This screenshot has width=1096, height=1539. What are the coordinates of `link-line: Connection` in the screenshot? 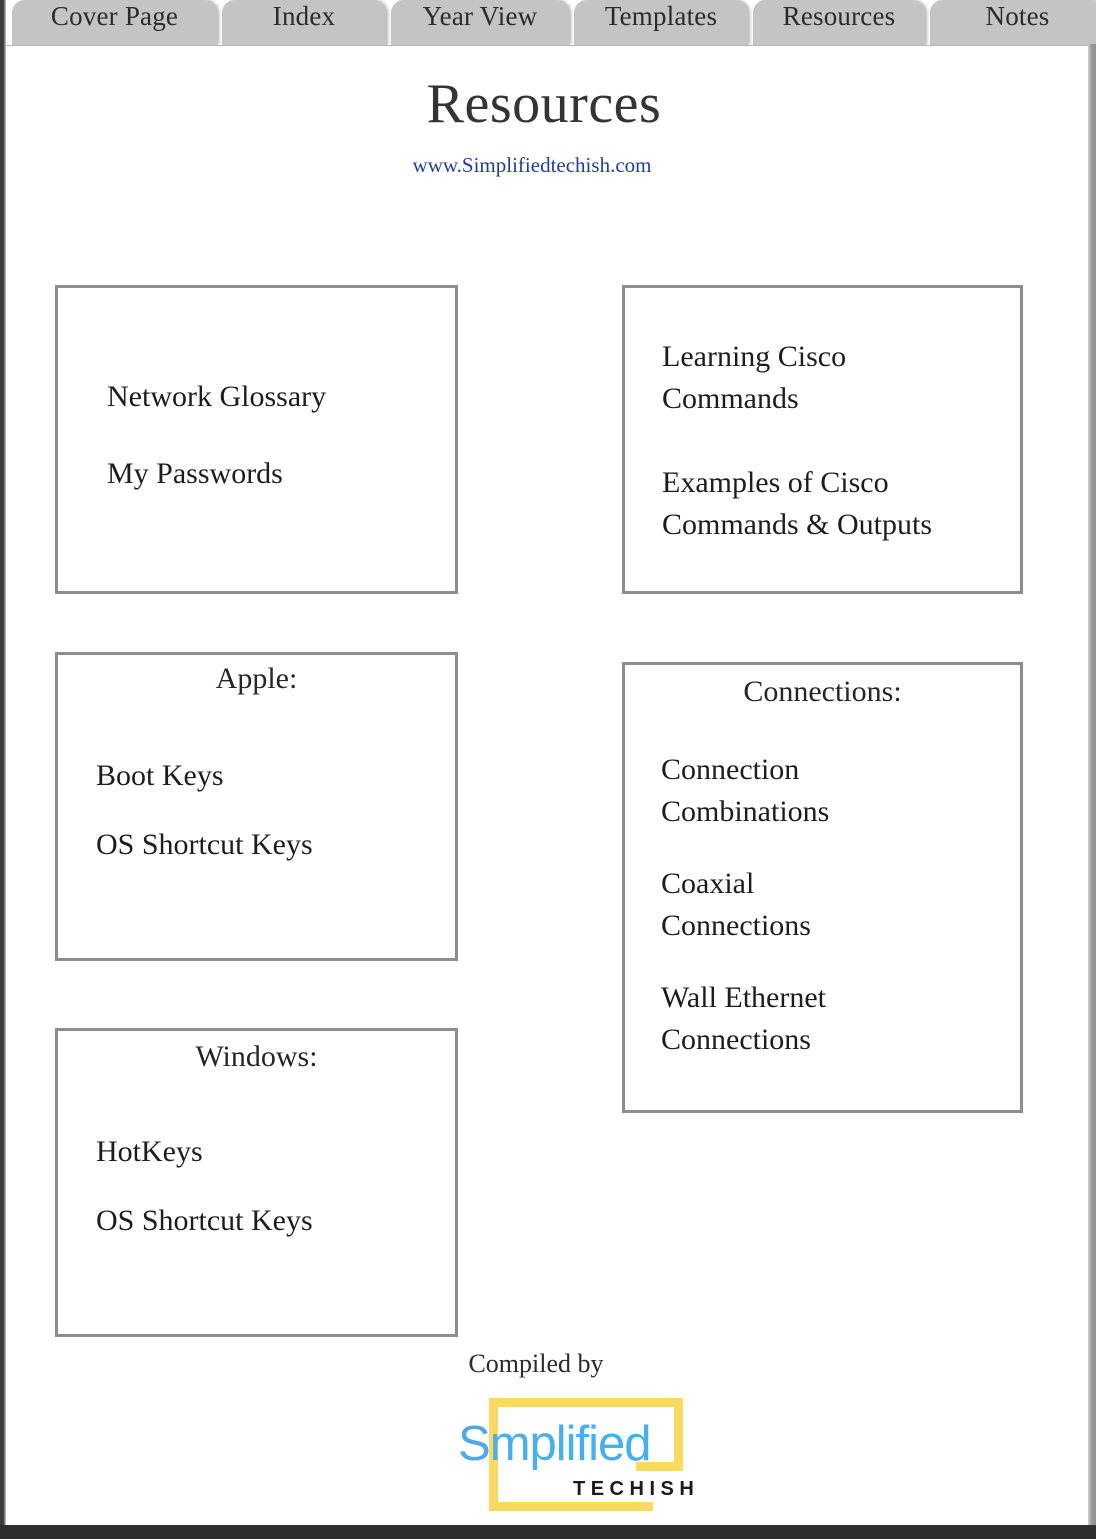 It's located at (730, 769).